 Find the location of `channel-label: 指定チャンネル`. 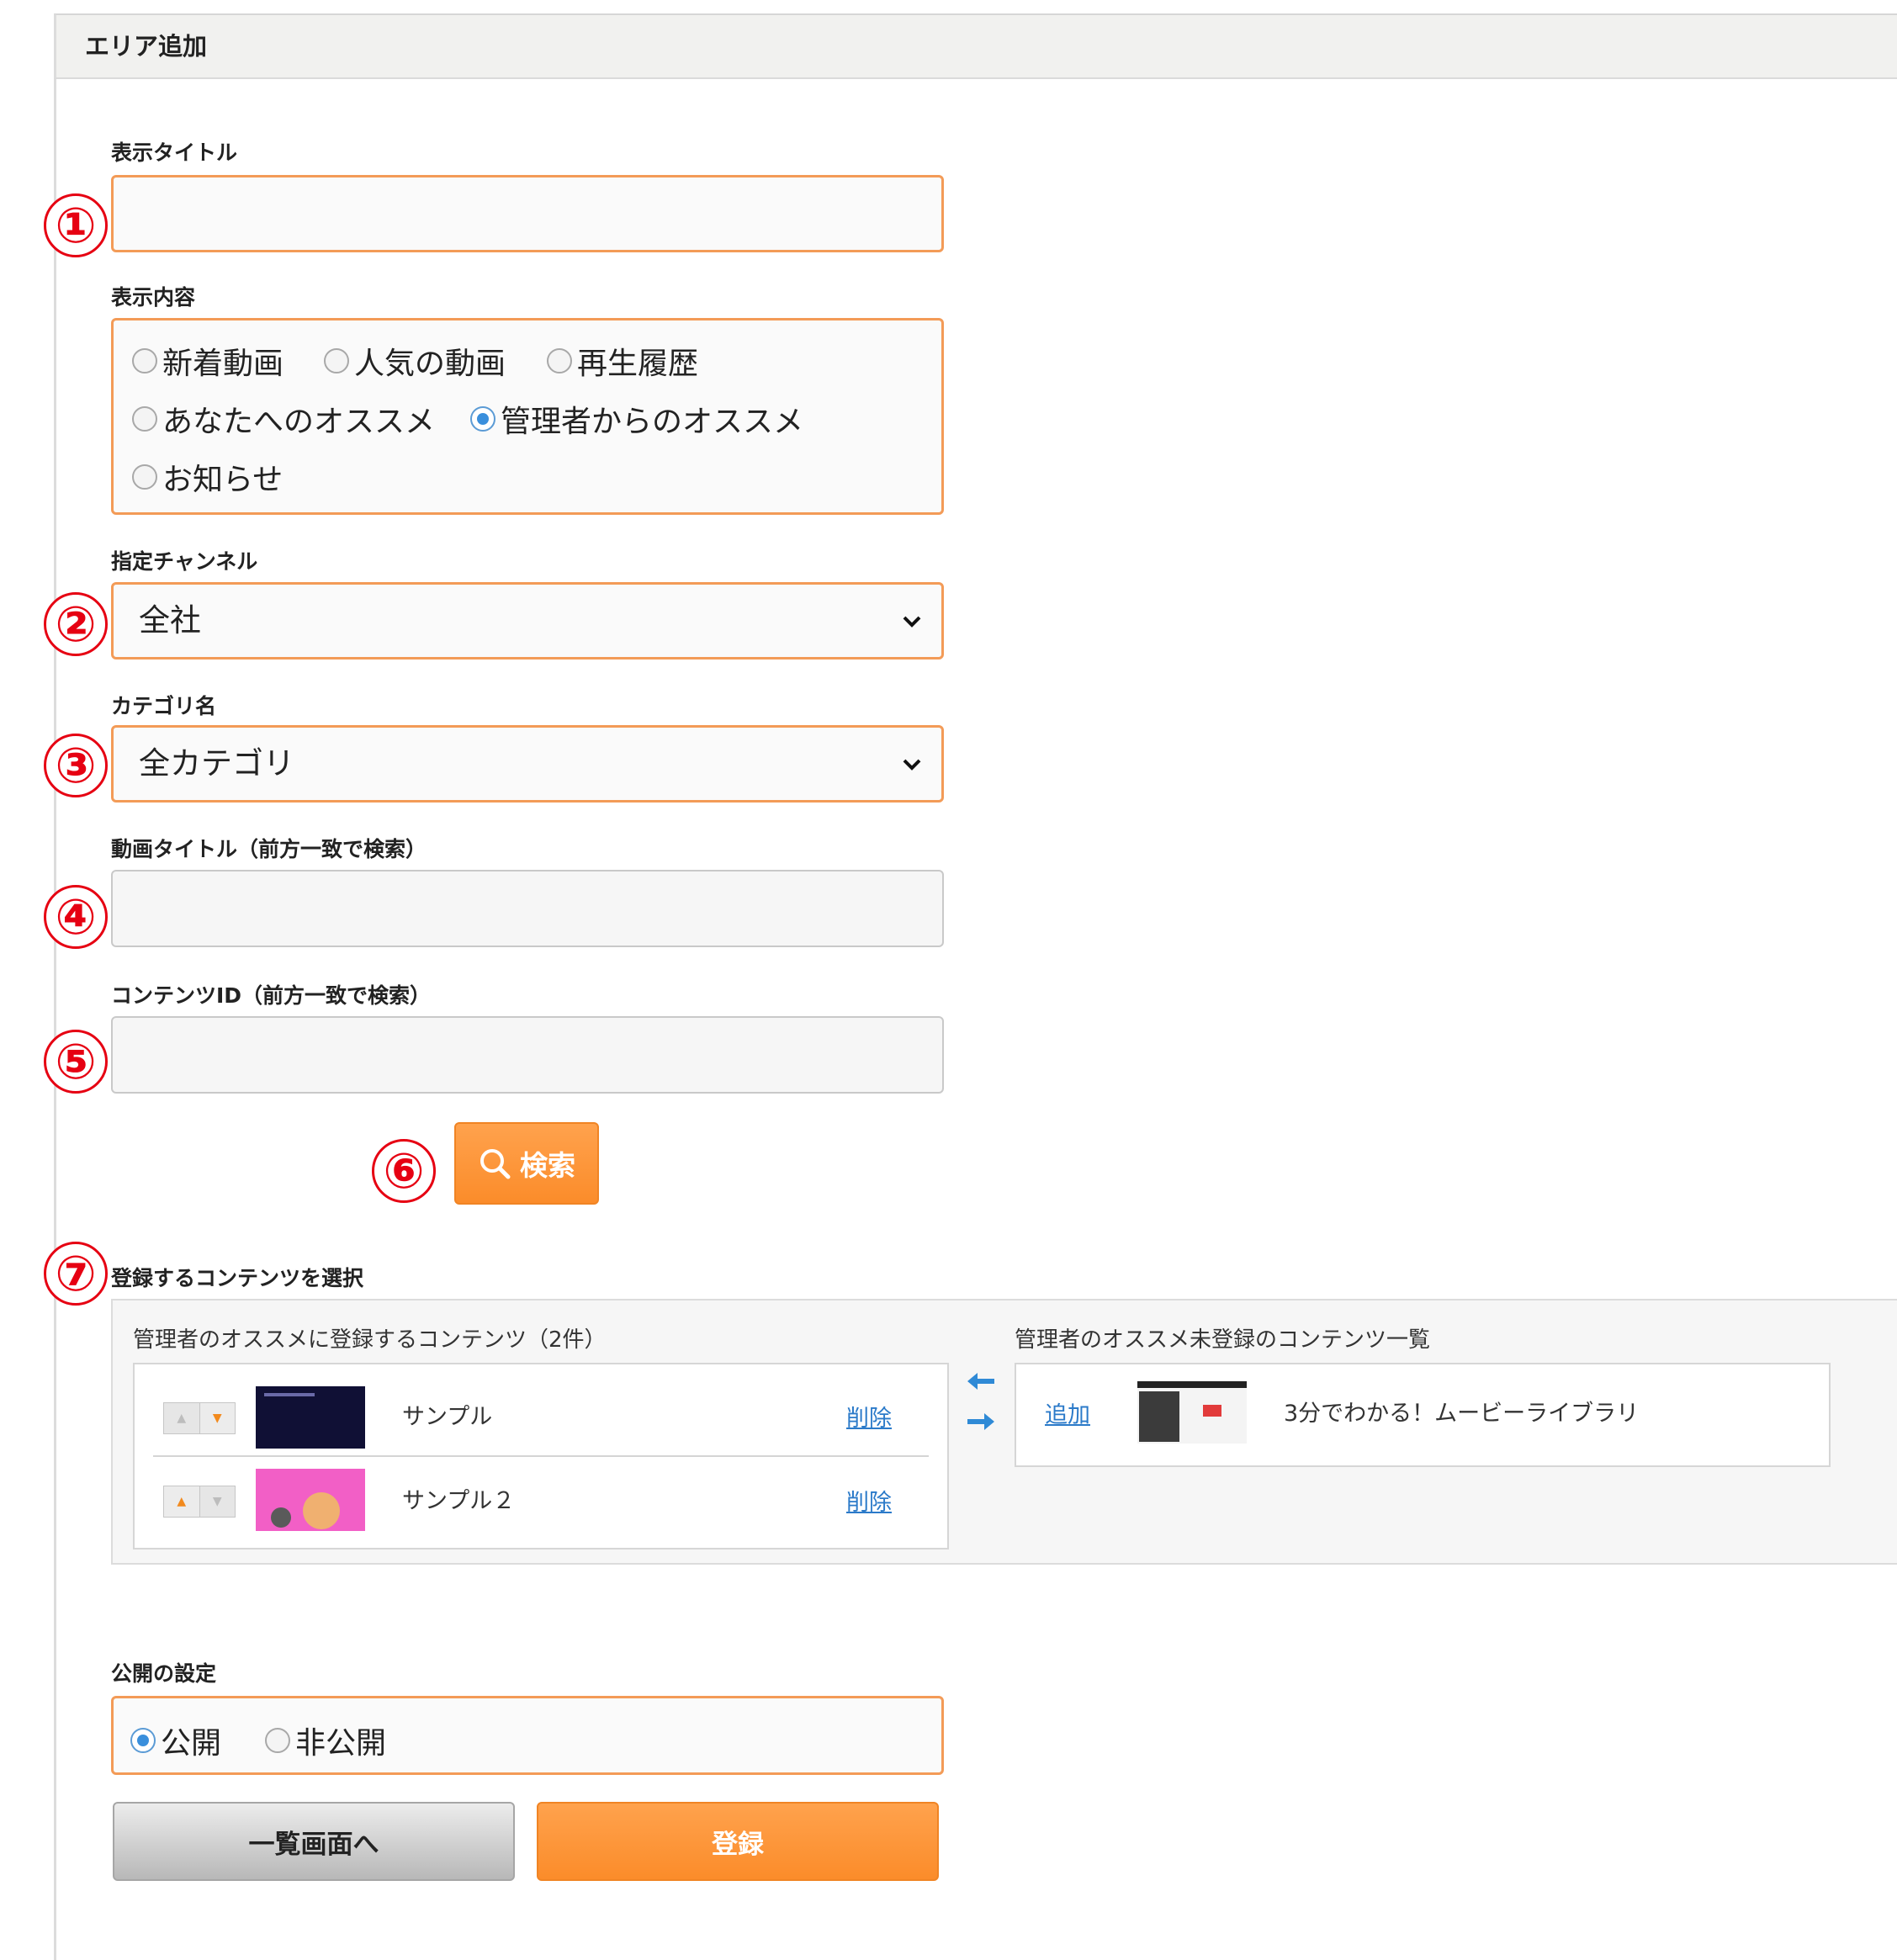

channel-label: 指定チャンネル is located at coordinates (184, 561).